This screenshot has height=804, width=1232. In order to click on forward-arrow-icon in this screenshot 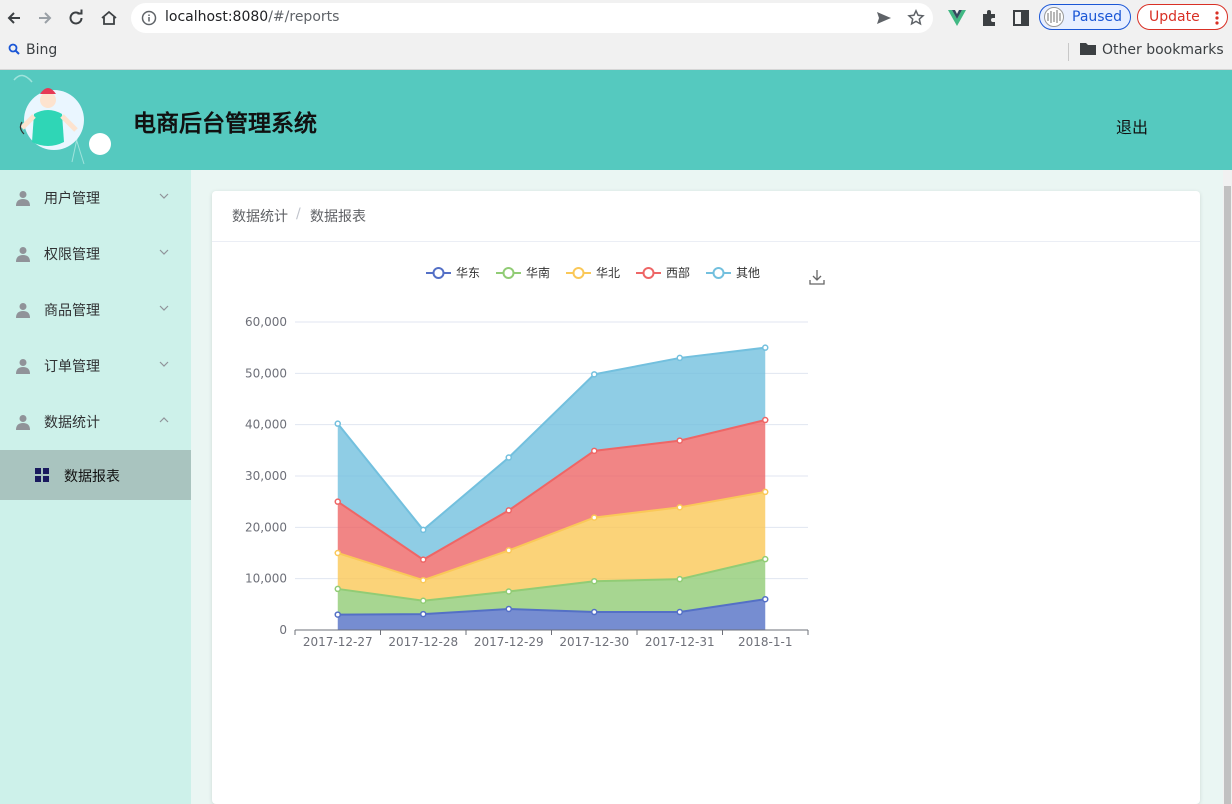, I will do `click(45, 18)`.